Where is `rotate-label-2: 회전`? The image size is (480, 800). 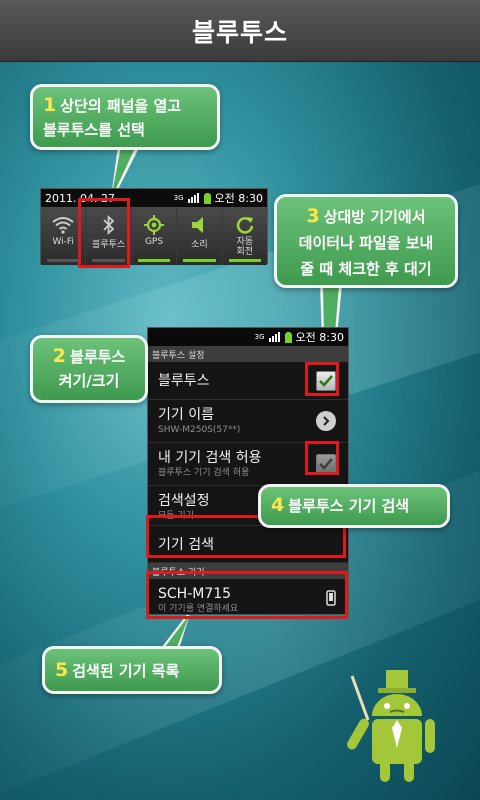
rotate-label-2: 회전 is located at coordinates (245, 252).